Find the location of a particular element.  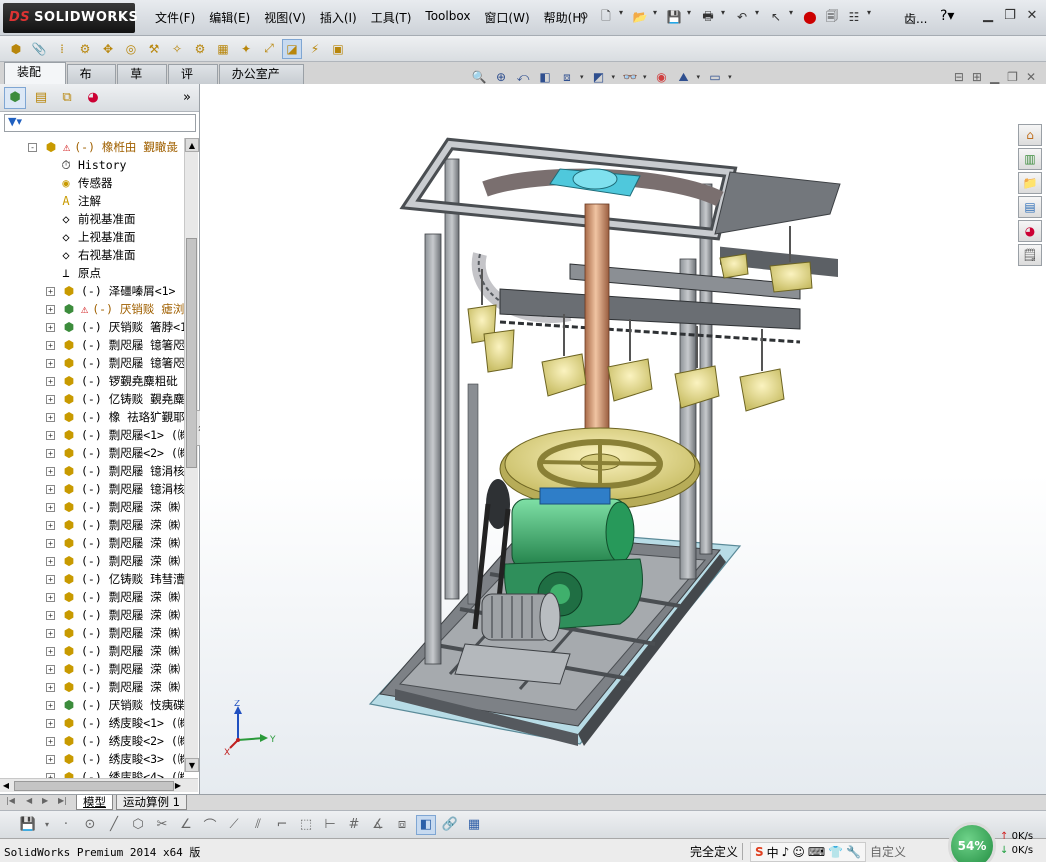

first-tab-icon: |◀ is located at coordinates (10, 800).